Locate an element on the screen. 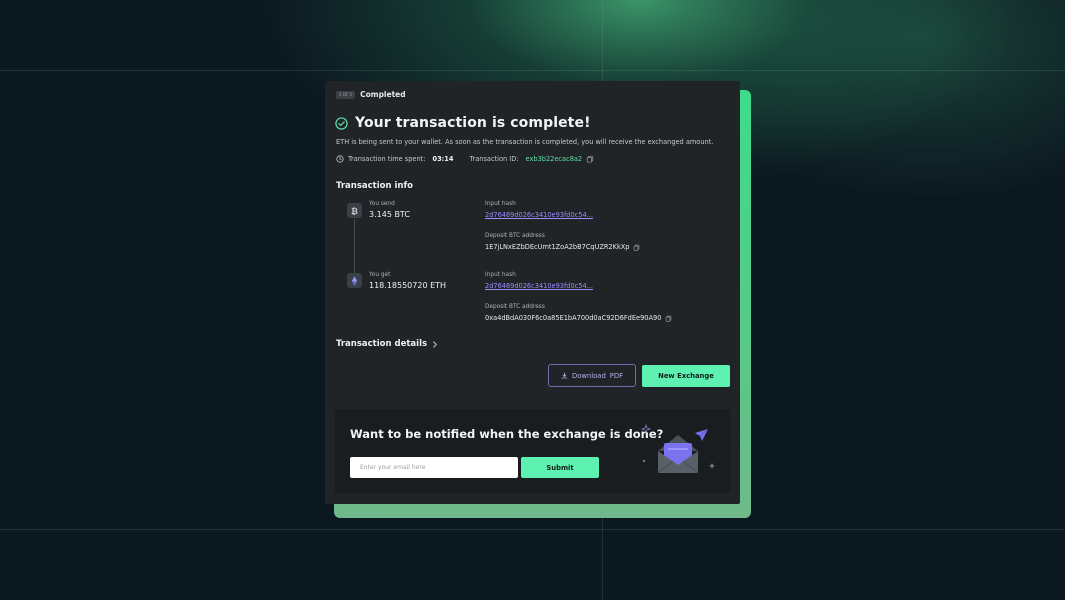 The width and height of the screenshot is (1065, 600). envelope-icon is located at coordinates (677, 448).